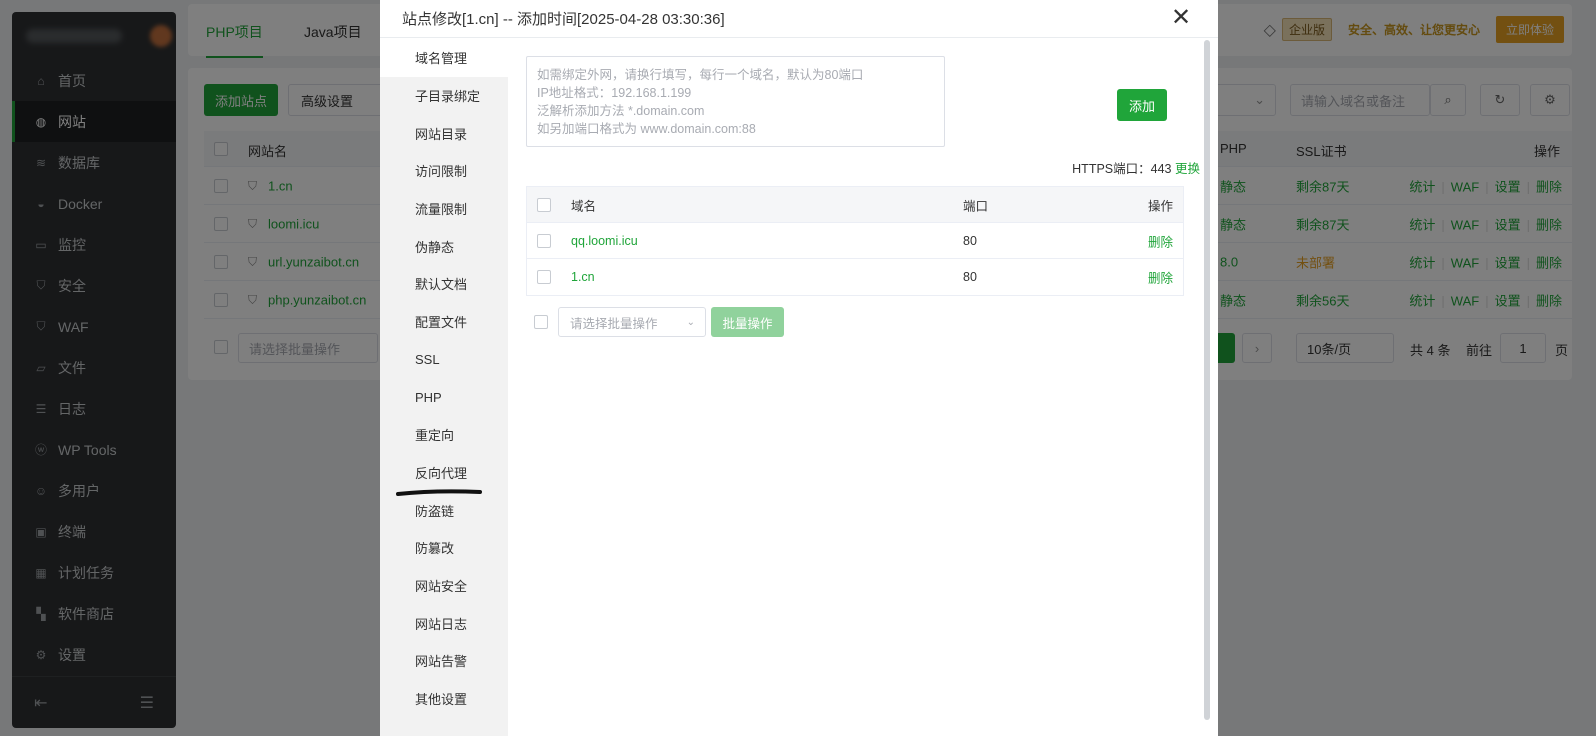 This screenshot has width=1596, height=736. What do you see at coordinates (1207, 380) in the screenshot?
I see `modal-scrollbar` at bounding box center [1207, 380].